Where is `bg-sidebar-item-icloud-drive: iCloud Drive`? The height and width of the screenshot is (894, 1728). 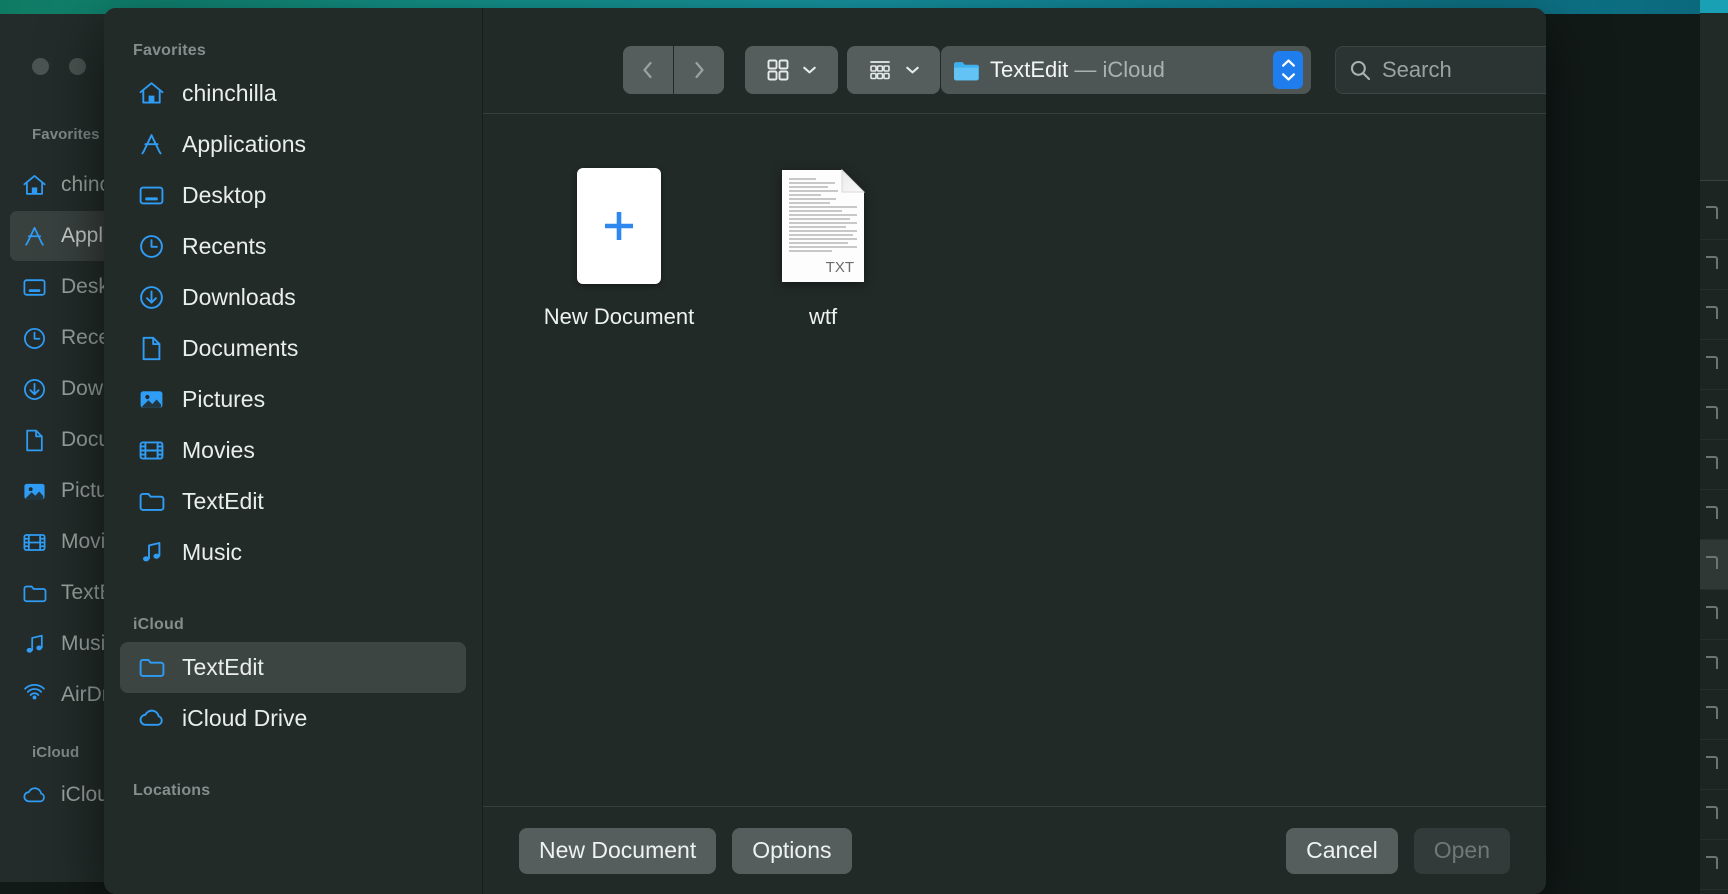 bg-sidebar-item-icloud-drive: iCloud Drive is located at coordinates (61, 795).